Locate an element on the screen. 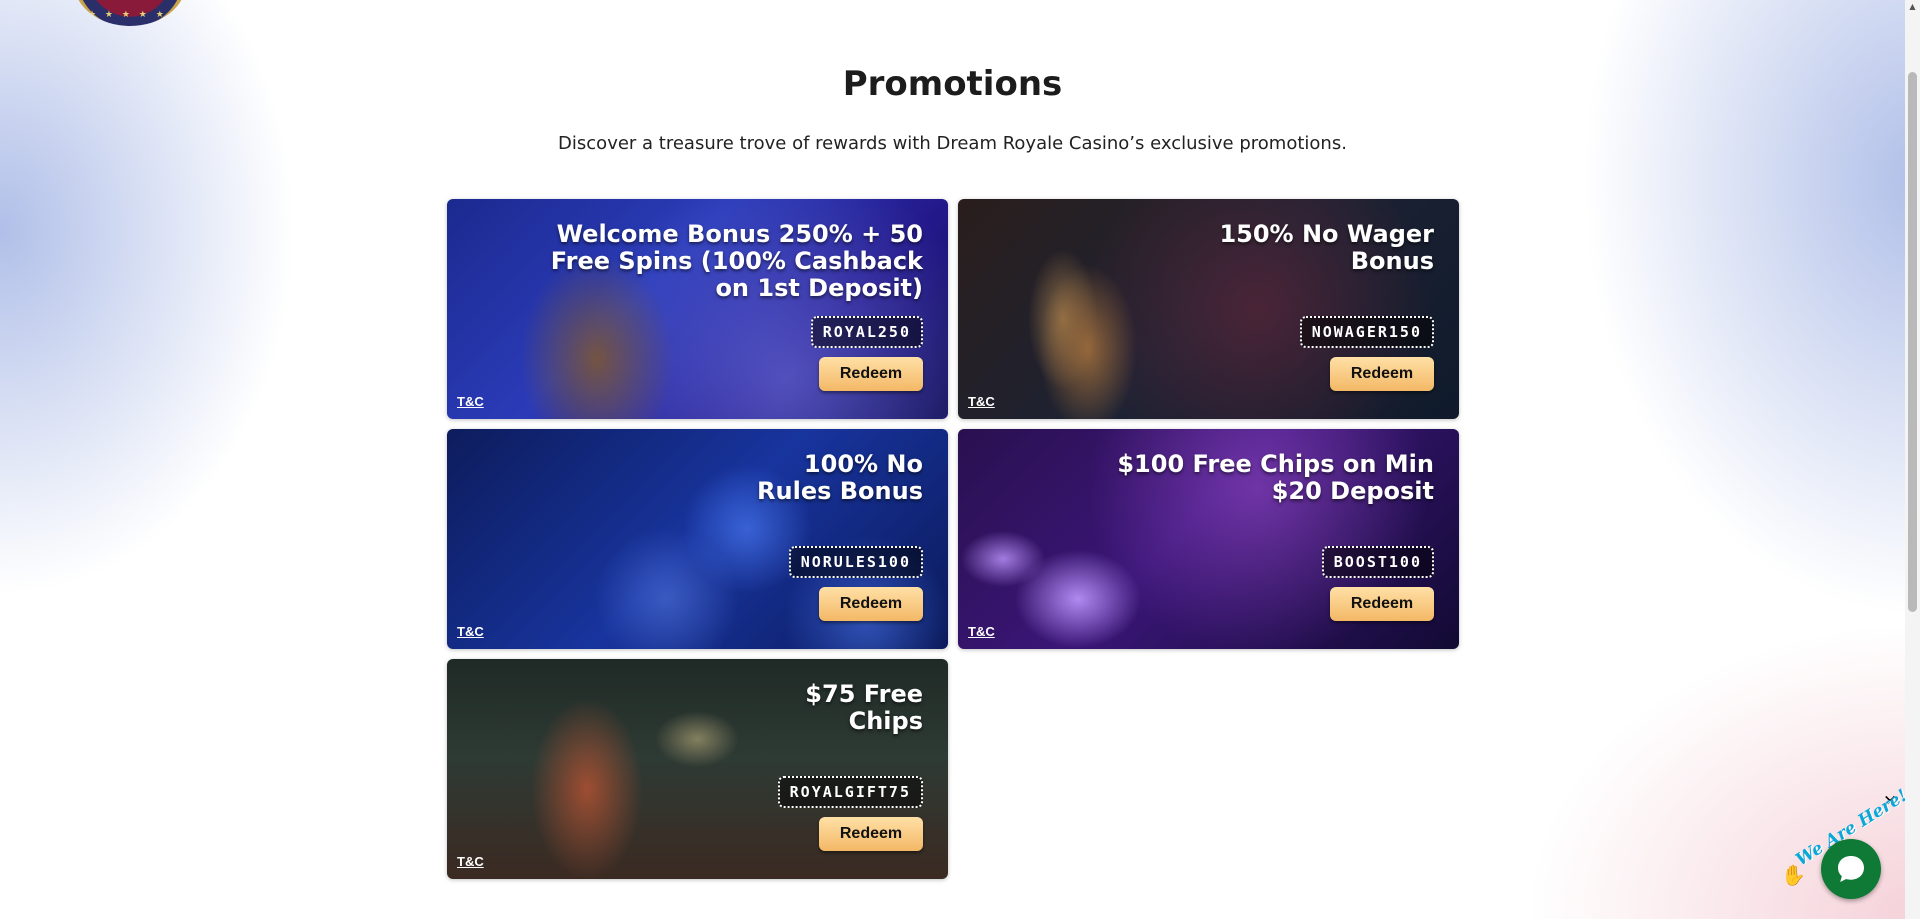  promo-title: 150% No Wager Bonus is located at coordinates (1326, 247).